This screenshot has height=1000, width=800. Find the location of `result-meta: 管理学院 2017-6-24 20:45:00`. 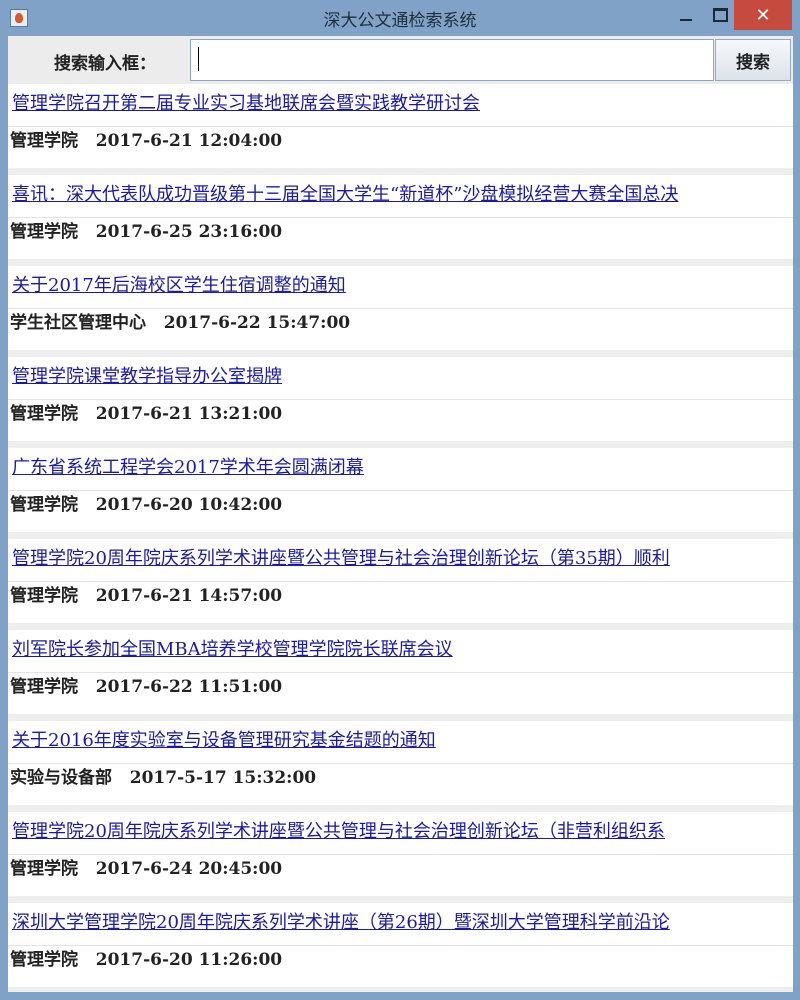

result-meta: 管理学院 2017-6-24 20:45:00 is located at coordinates (146, 869).